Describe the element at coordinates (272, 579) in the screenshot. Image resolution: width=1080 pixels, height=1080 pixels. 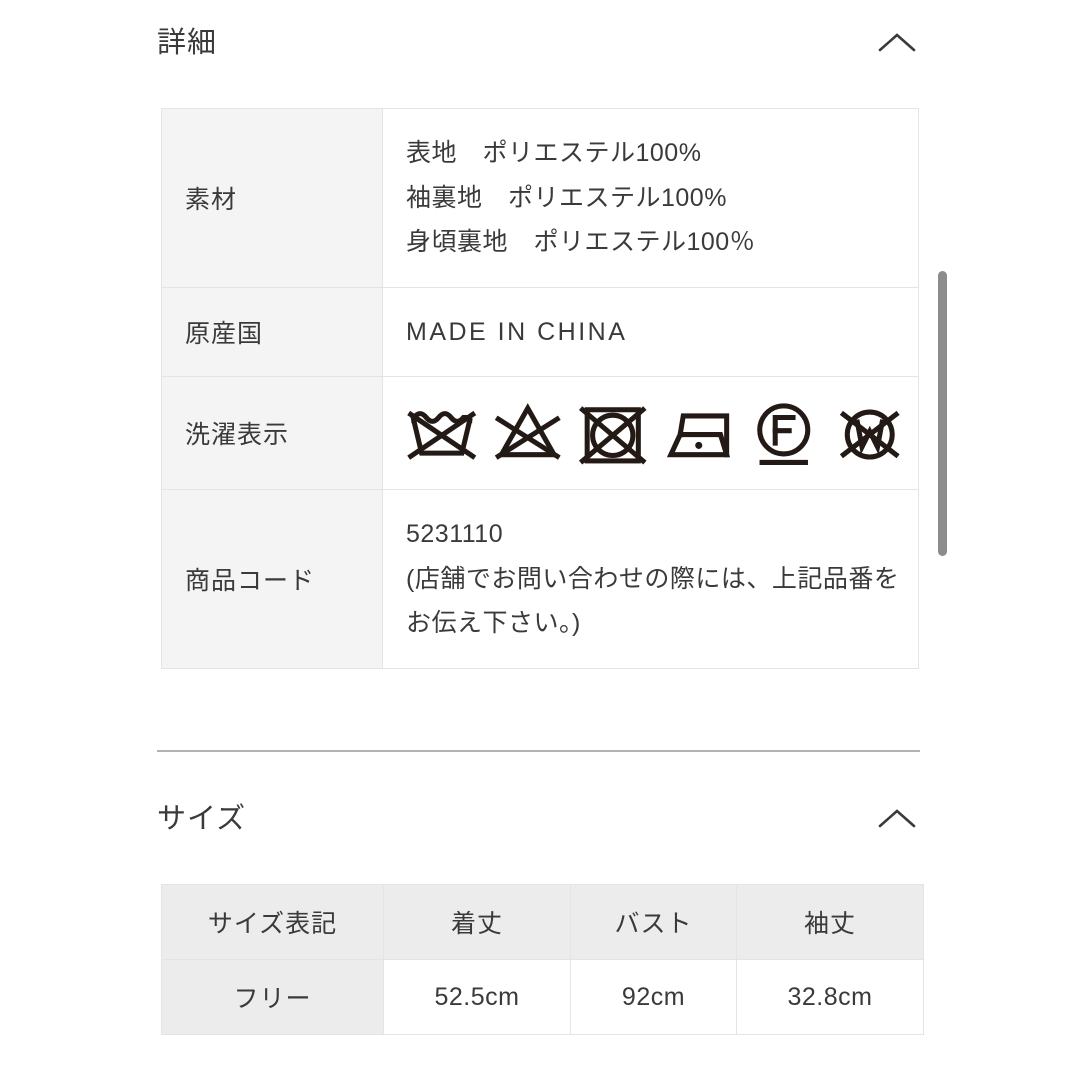
I see `row-label-product-code: 商品コード` at that location.